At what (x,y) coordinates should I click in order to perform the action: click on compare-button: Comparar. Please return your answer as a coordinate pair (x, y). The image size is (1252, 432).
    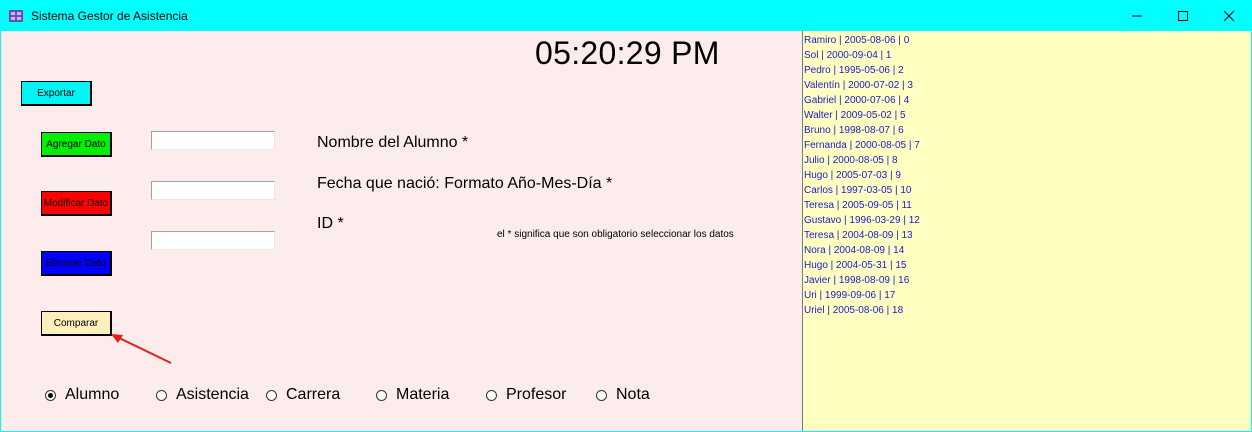
    Looking at the image, I should click on (76, 323).